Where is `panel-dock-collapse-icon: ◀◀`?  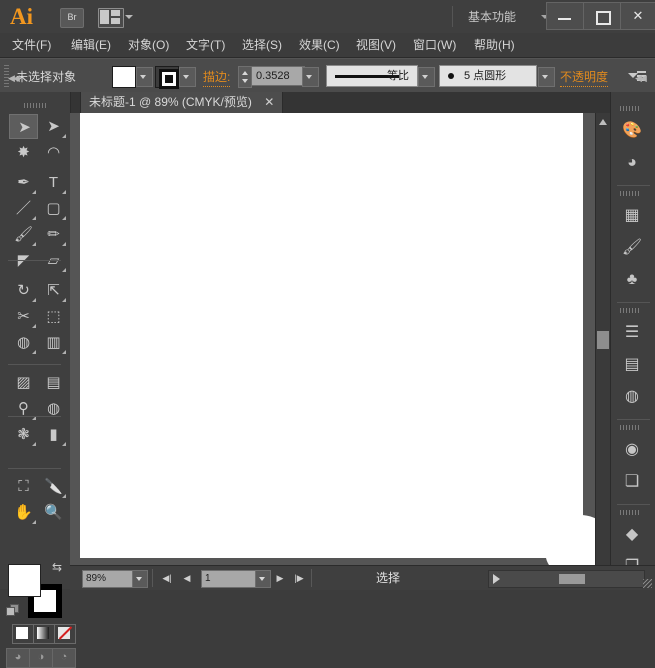 panel-dock-collapse-icon: ◀◀ is located at coordinates (641, 78).